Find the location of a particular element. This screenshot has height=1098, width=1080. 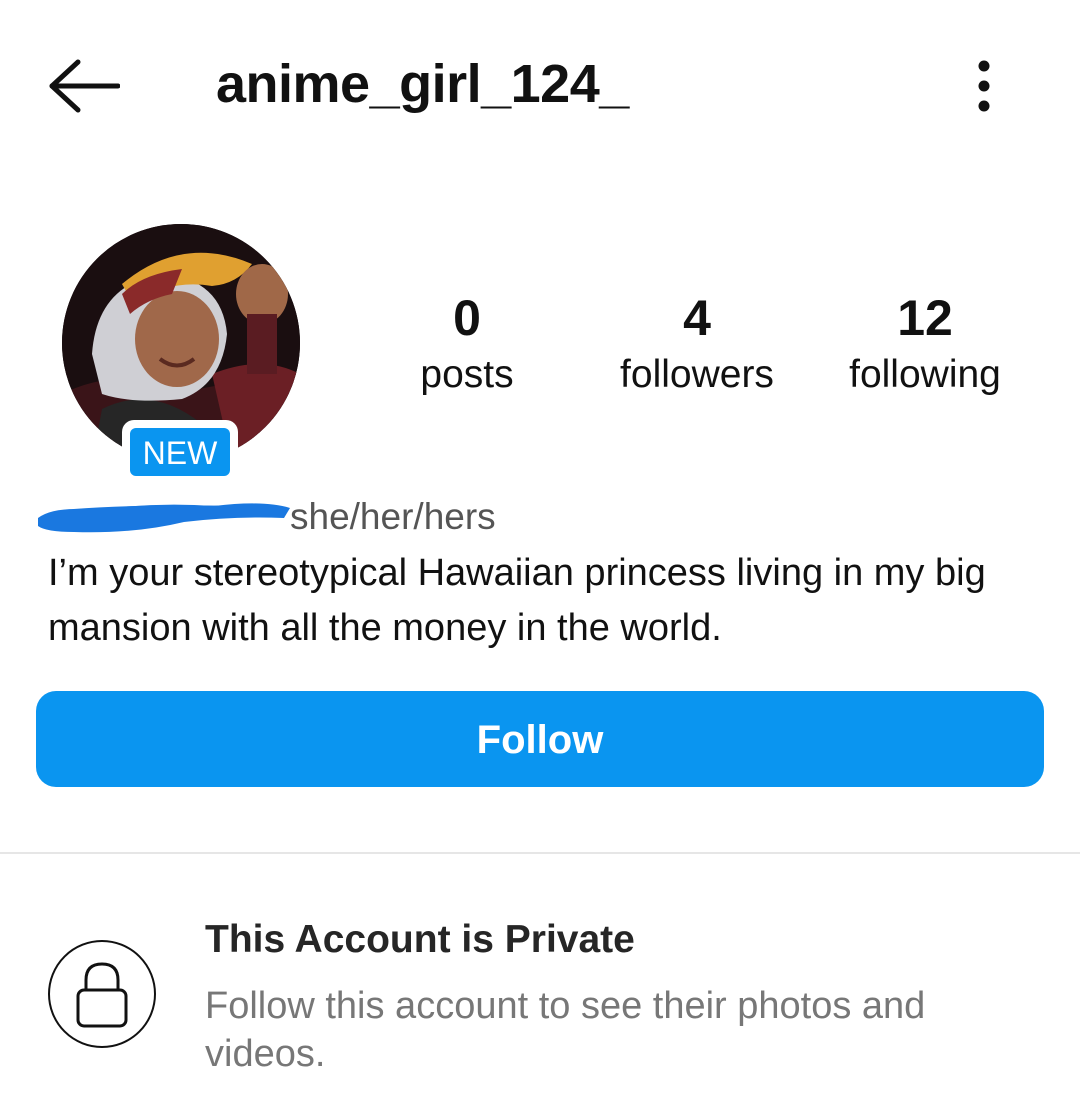

follow-button: Follow is located at coordinates (540, 739).